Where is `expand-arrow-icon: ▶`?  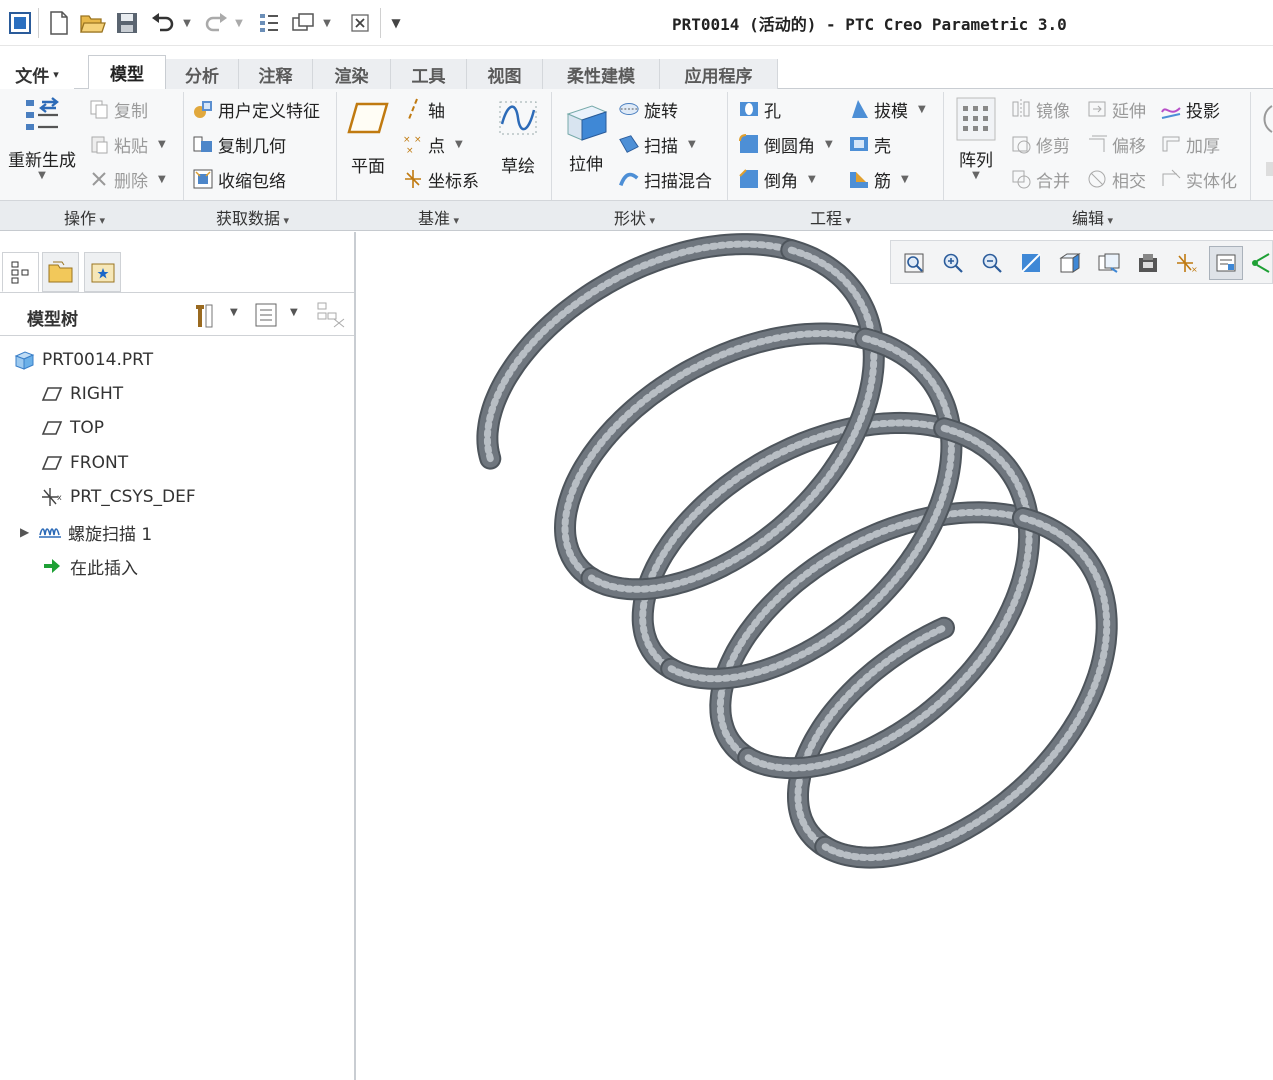
expand-arrow-icon: ▶ is located at coordinates (29, 532).